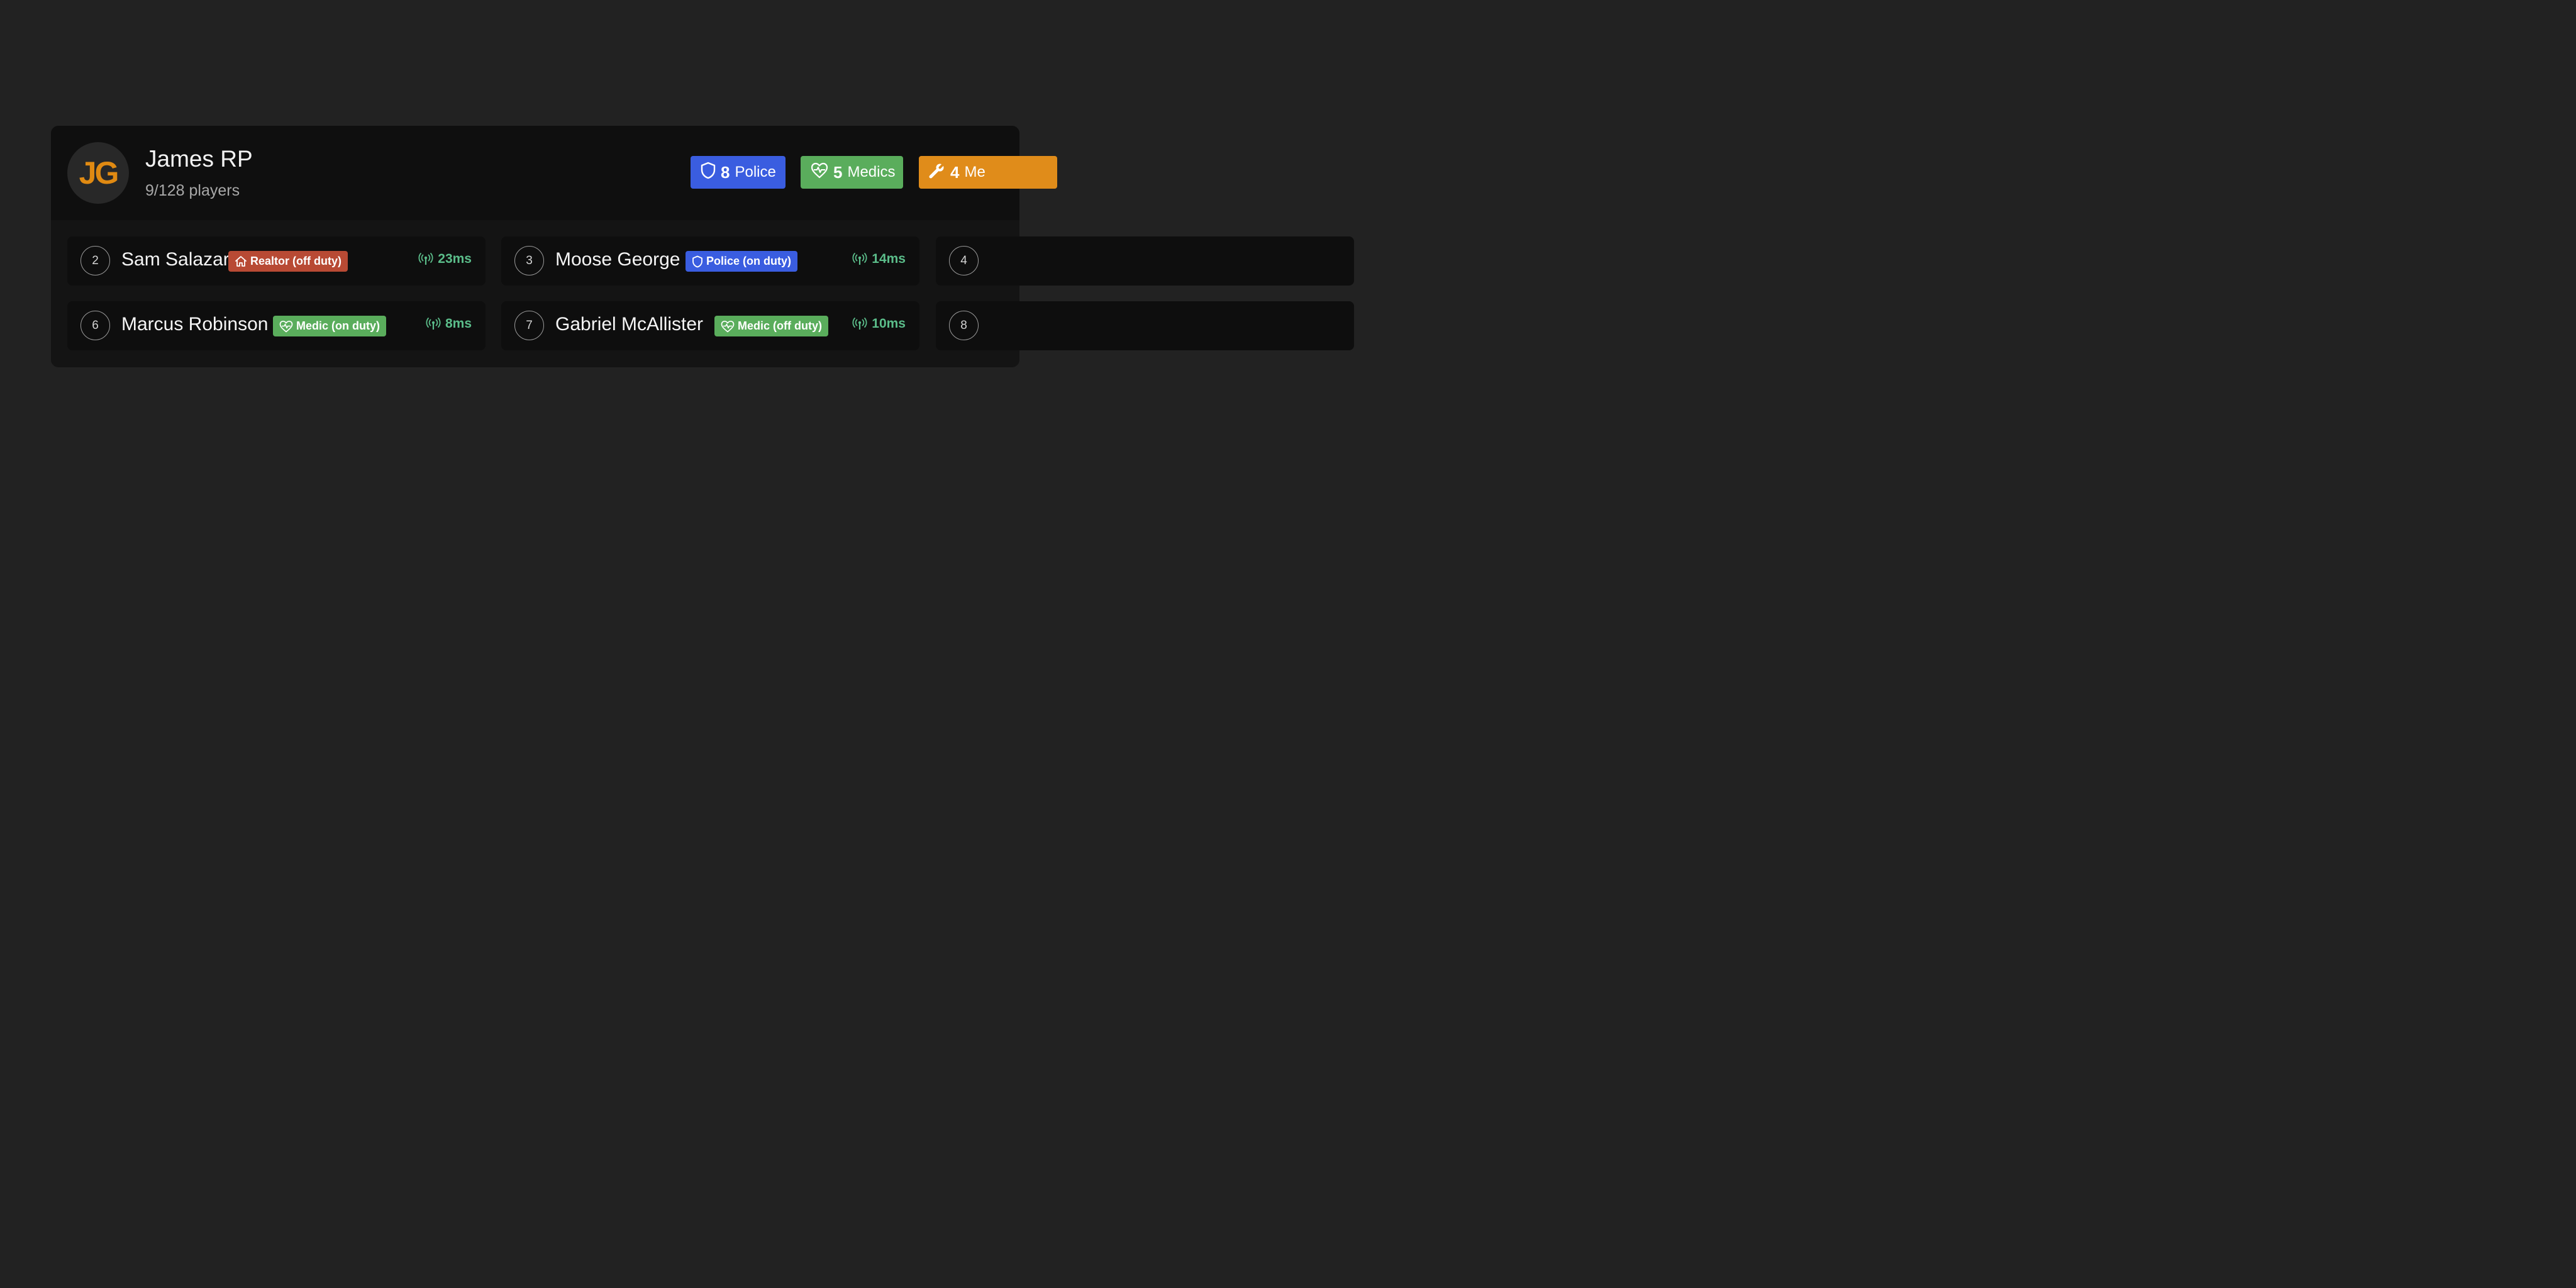 This screenshot has width=2576, height=1288. I want to click on police-count: 8, so click(725, 172).